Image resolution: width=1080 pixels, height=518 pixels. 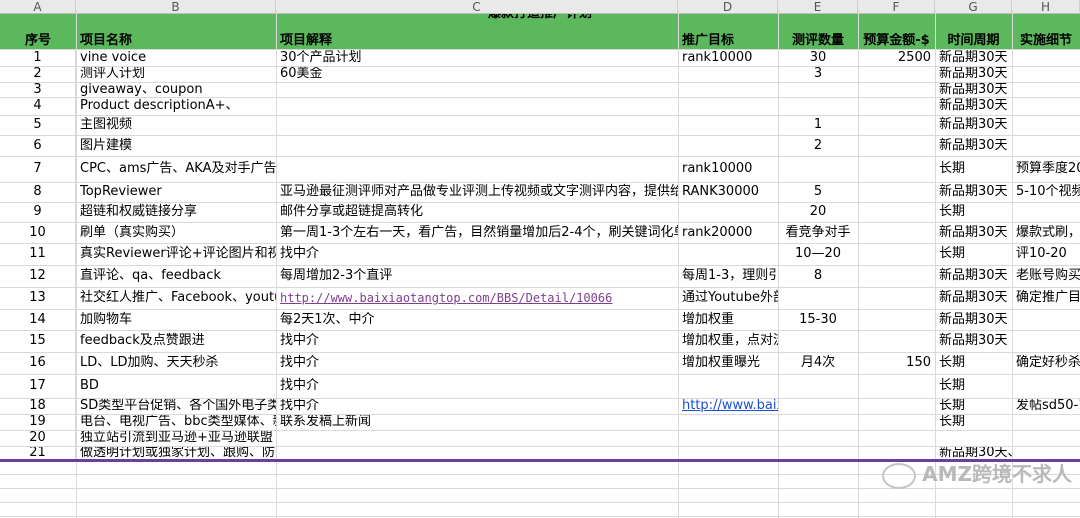 What do you see at coordinates (973, 212) in the screenshot?
I see `cell-g-9: 长期` at bounding box center [973, 212].